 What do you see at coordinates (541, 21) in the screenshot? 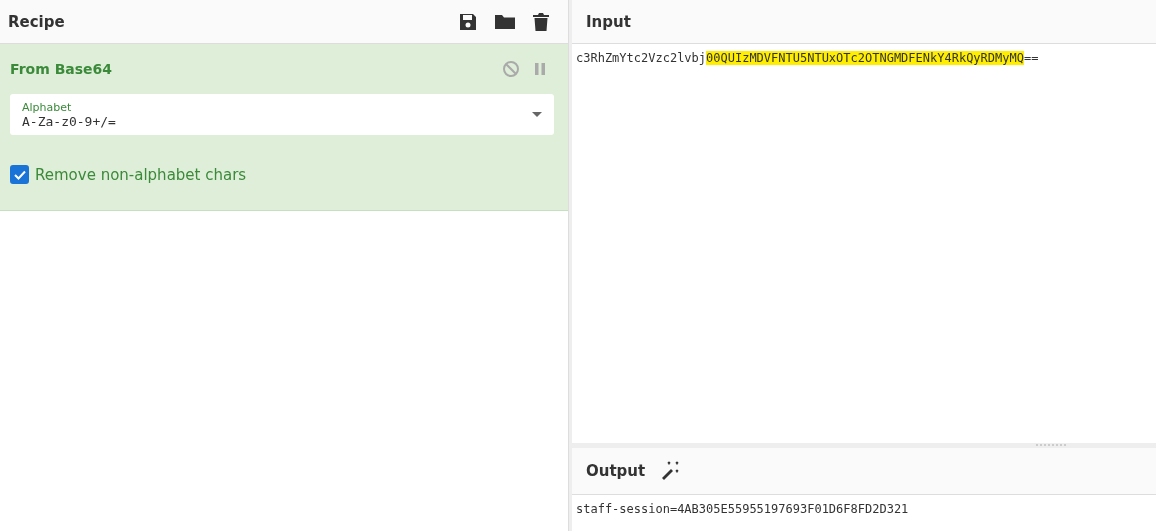
I see `delete-icon` at bounding box center [541, 21].